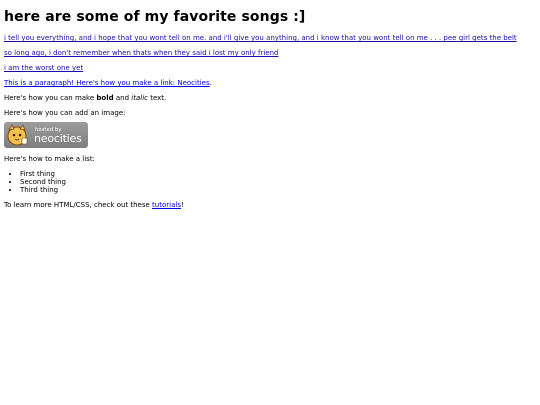 The width and height of the screenshot is (540, 405). I want to click on list-item: Second thing, so click(43, 182).